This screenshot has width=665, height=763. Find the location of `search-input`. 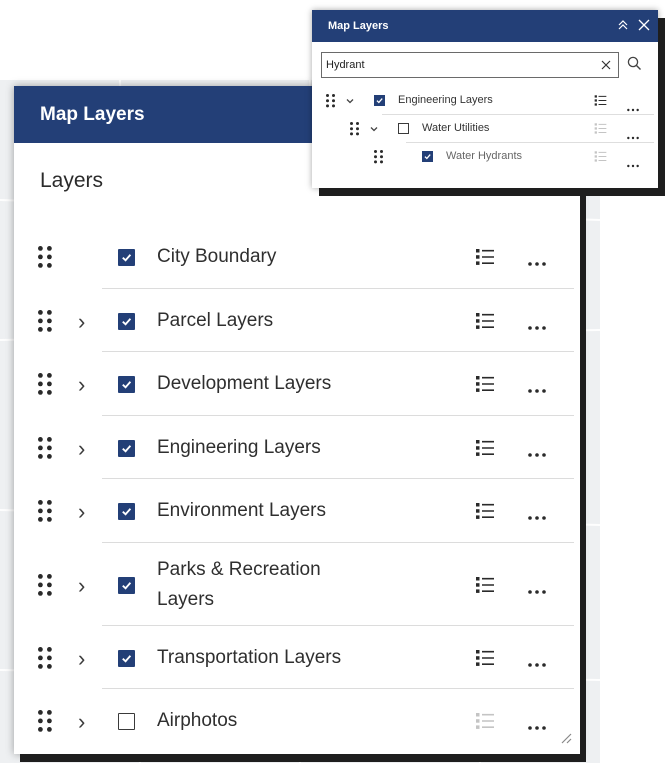

search-input is located at coordinates (454, 65).